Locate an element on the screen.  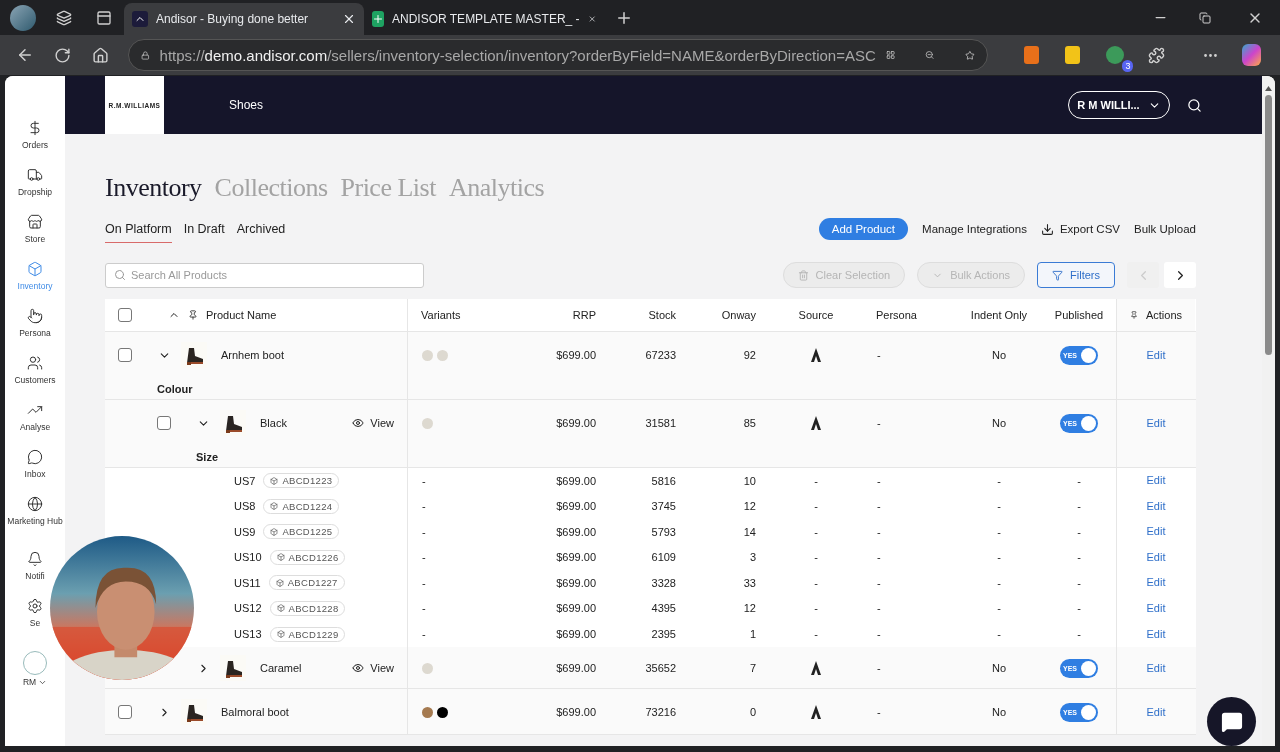
search-icon is located at coordinates (1194, 105).